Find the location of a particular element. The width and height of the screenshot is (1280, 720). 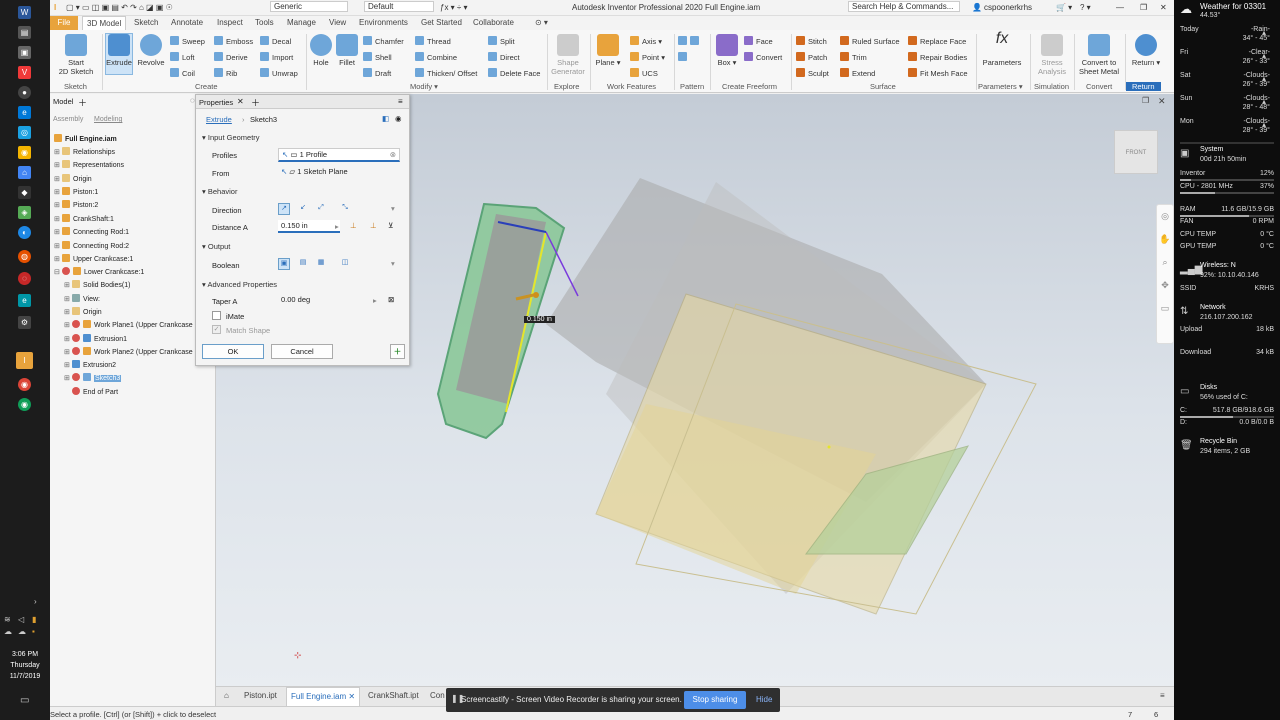

doc-tab-connecting-rod: Con is located at coordinates (437, 695).